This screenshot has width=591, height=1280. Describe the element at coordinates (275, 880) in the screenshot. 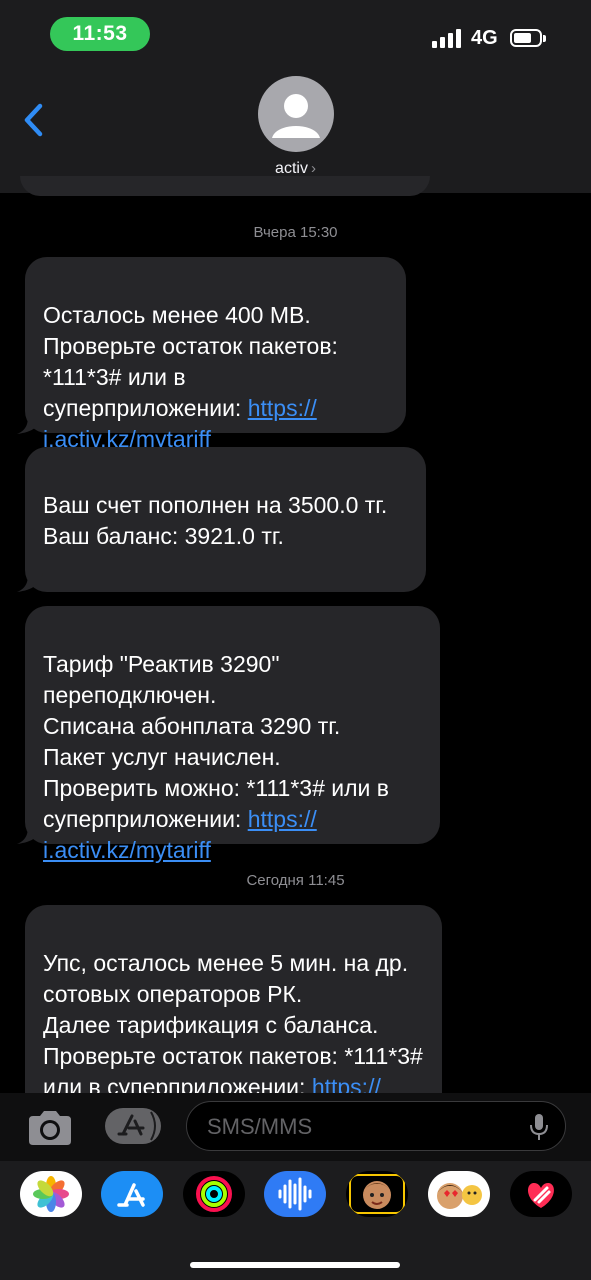

I see `timestamp-day: Сегодня` at that location.